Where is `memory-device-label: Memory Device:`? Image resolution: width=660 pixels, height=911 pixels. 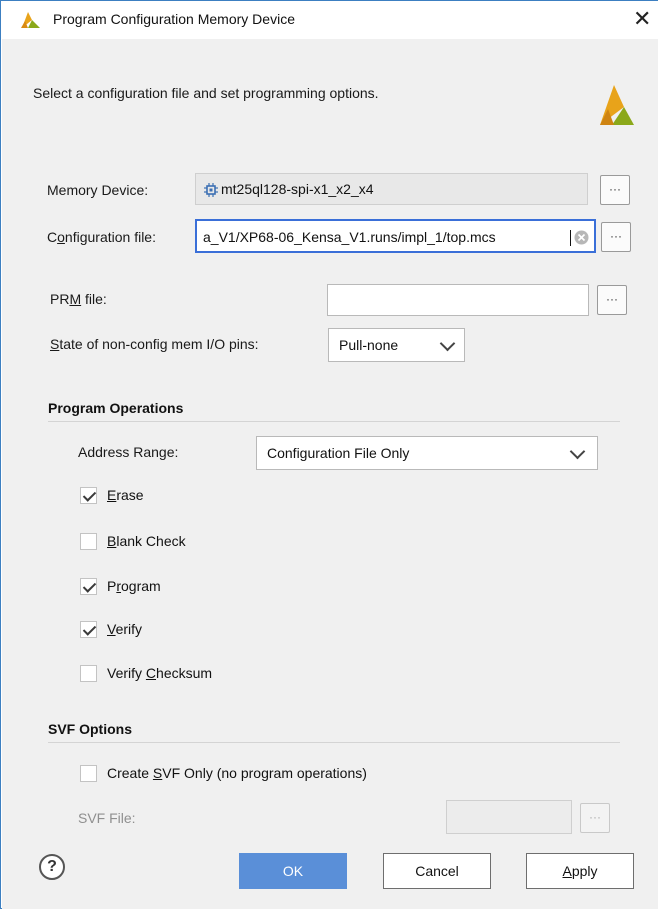 memory-device-label: Memory Device: is located at coordinates (98, 190).